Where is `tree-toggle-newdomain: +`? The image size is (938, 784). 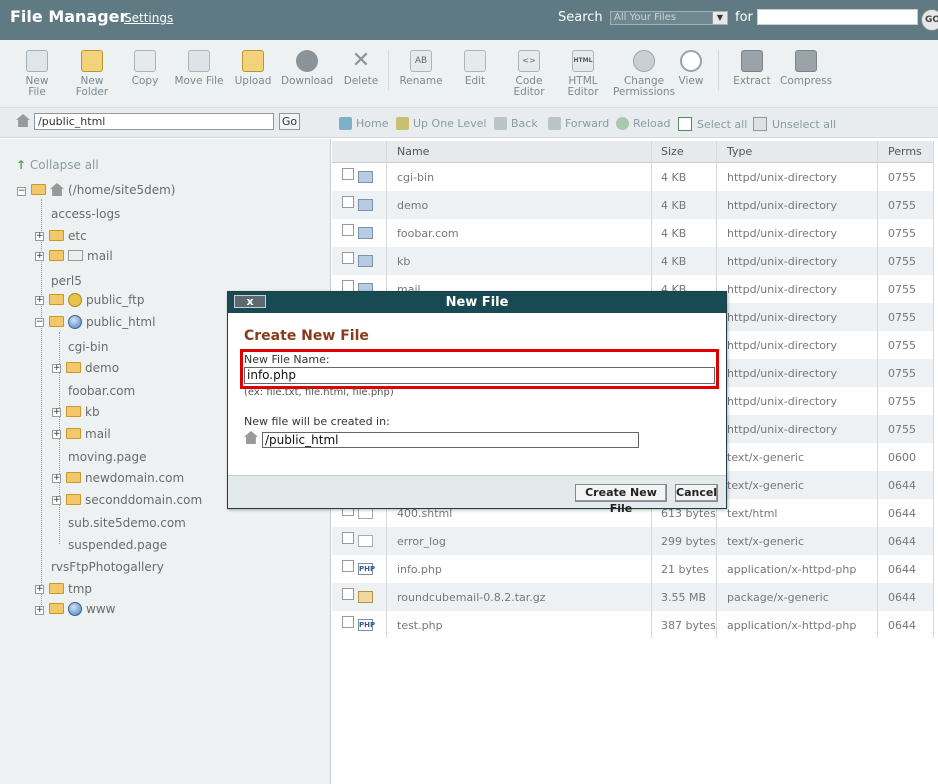
tree-toggle-newdomain: + is located at coordinates (56, 478).